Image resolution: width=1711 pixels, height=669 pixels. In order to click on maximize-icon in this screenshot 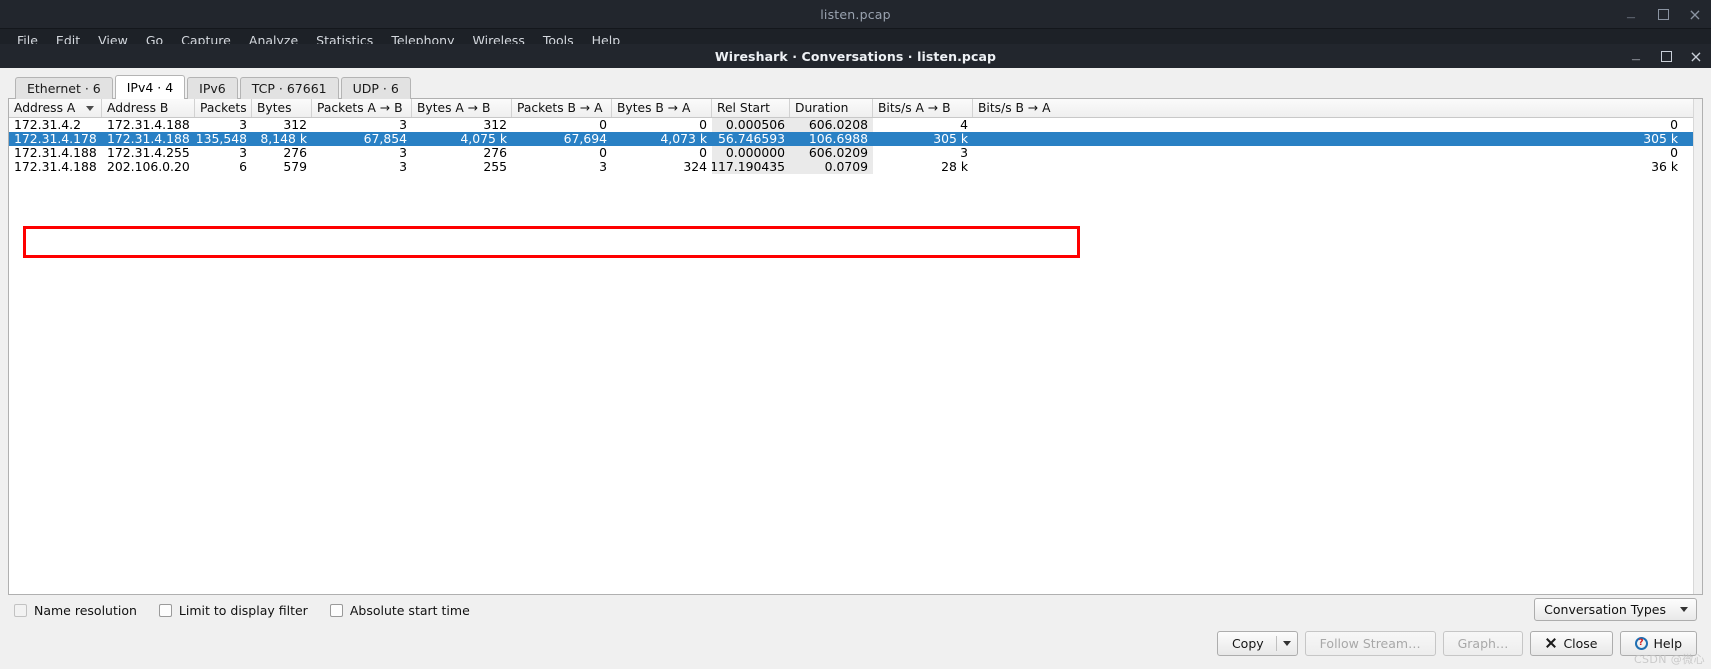, I will do `click(1663, 15)`.